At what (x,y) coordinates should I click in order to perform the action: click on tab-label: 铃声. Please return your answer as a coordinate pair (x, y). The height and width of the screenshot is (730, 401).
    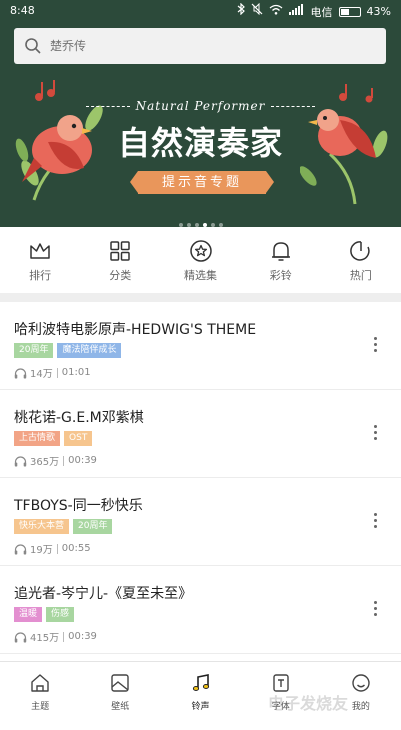
    Looking at the image, I should click on (200, 707).